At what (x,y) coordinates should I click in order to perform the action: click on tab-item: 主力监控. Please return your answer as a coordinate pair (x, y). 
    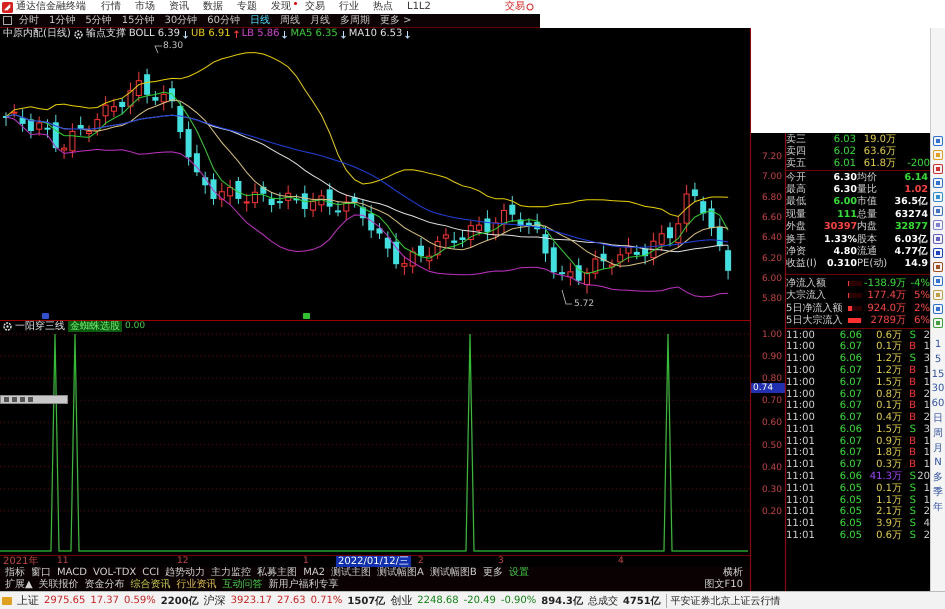
    Looking at the image, I should click on (231, 573).